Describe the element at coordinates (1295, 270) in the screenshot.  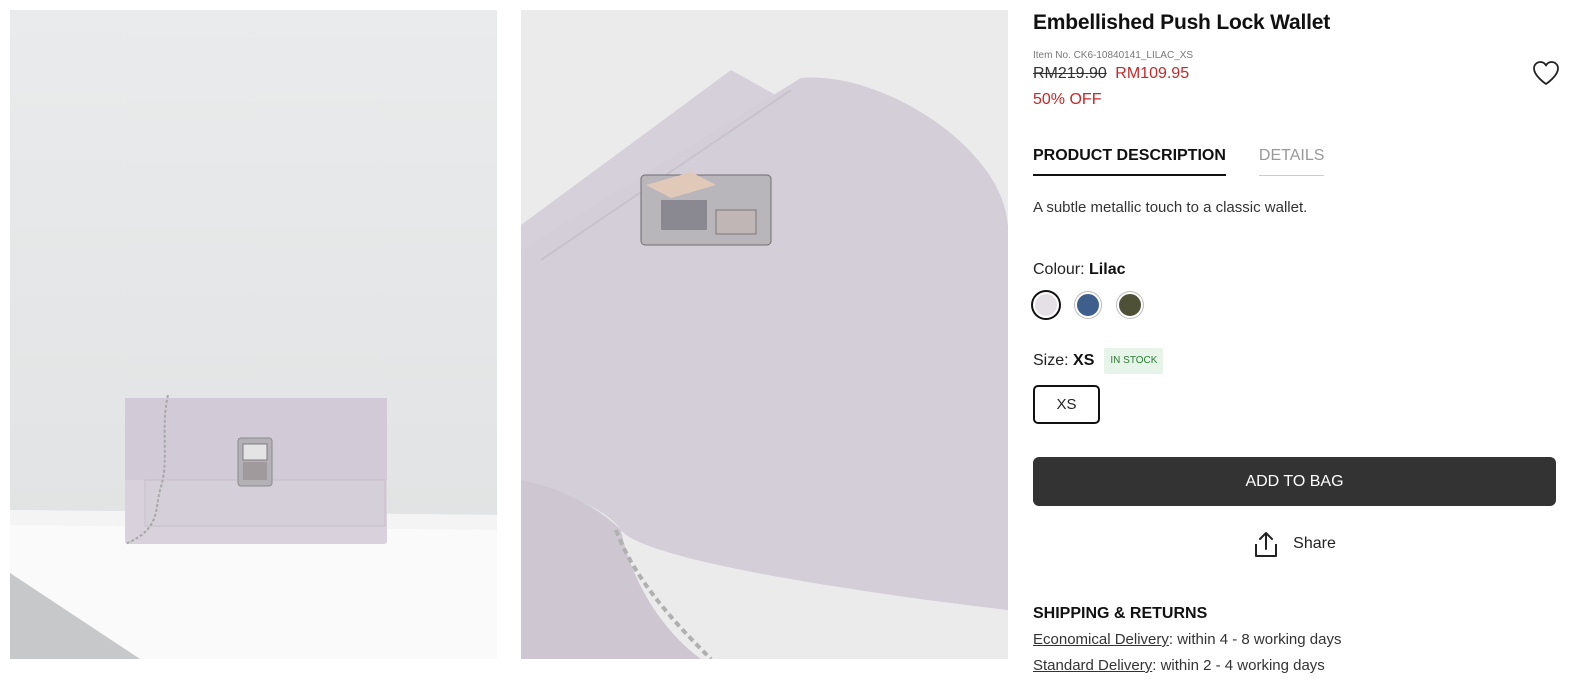
I see `colour-label-row: Colour: Lilac` at that location.